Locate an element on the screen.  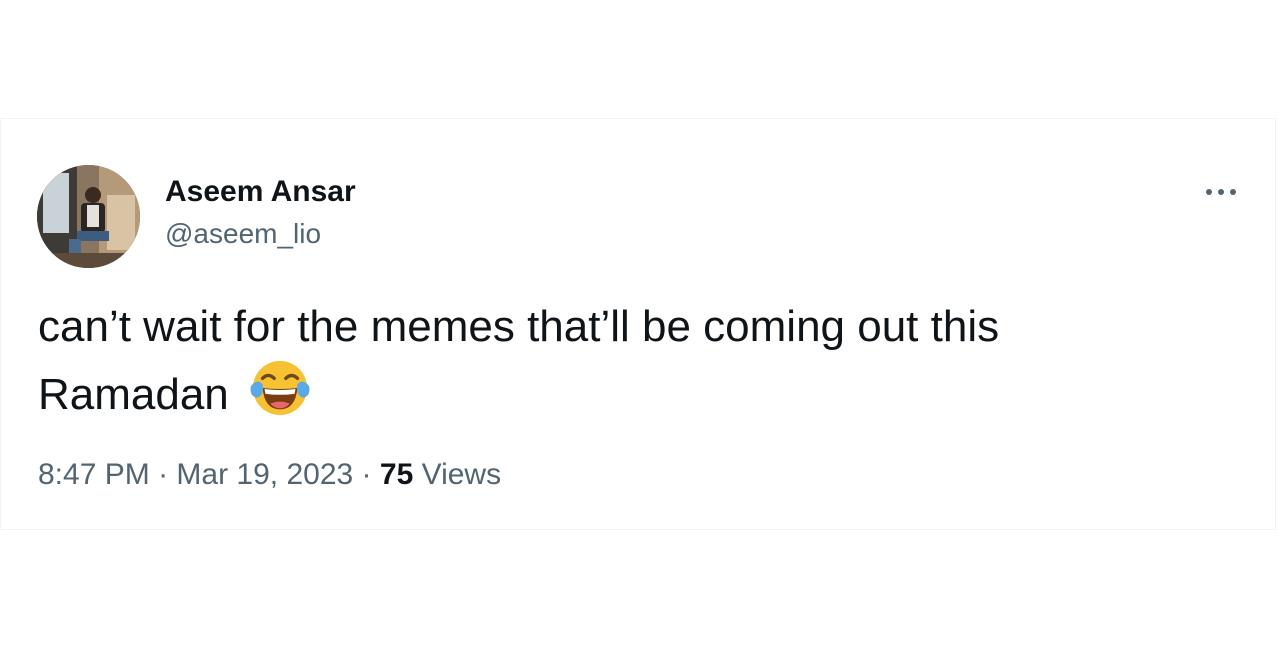
tweet-text-line2: Ramadan is located at coordinates (133, 394).